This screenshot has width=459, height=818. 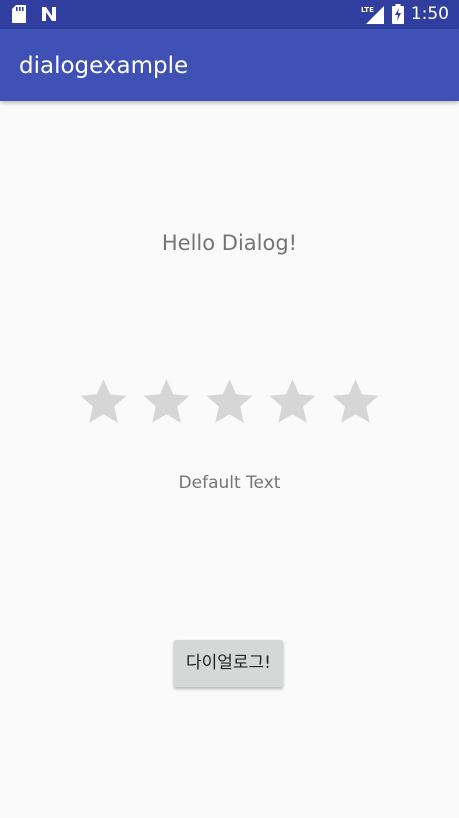 I want to click on rating-bar, so click(x=229, y=401).